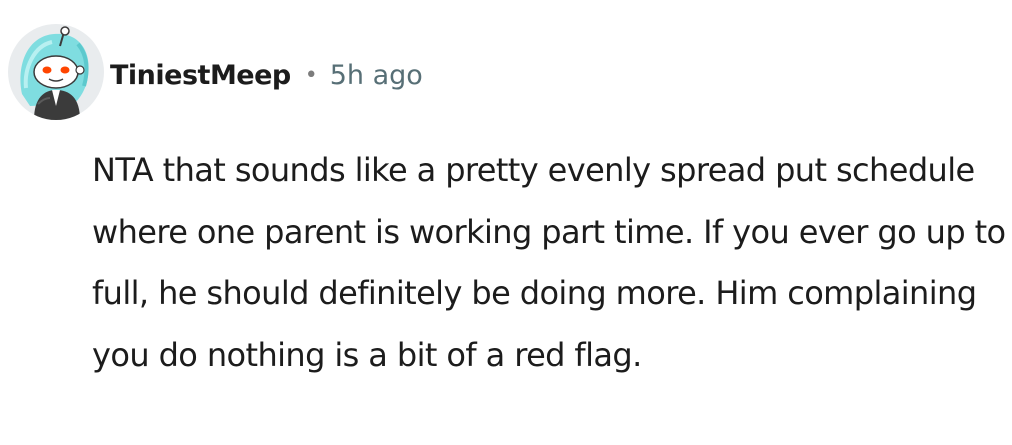  I want to click on comment-header: TiniestMeep • 5h ago, so click(266, 75).